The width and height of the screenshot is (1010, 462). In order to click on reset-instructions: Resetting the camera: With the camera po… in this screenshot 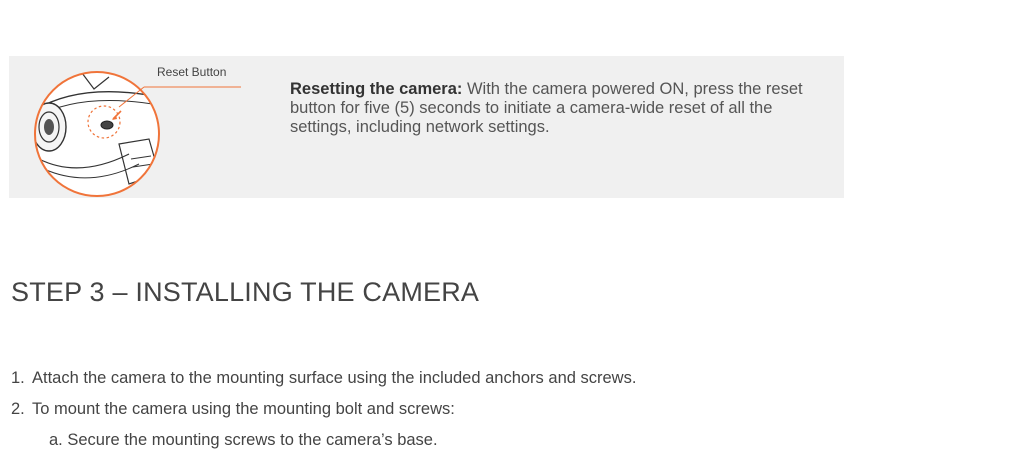, I will do `click(550, 108)`.